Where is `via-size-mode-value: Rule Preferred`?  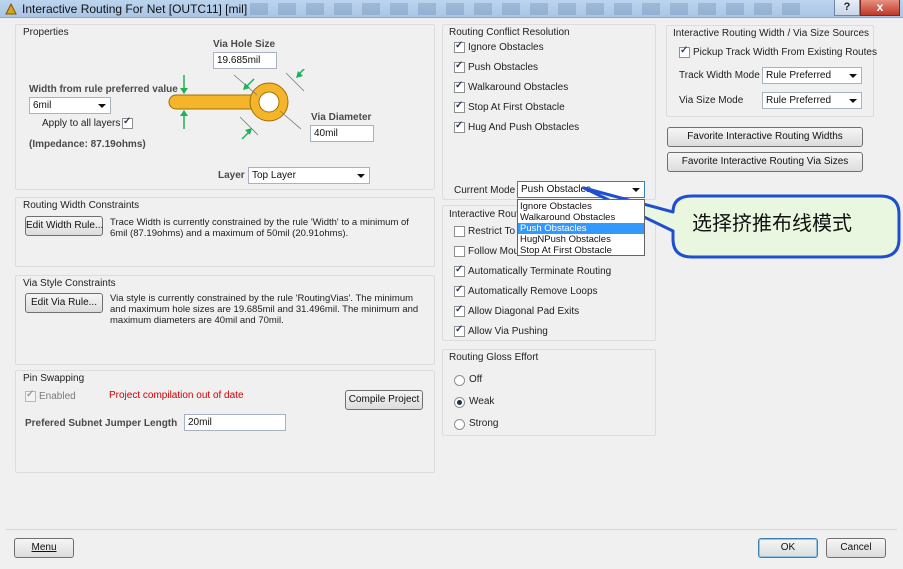 via-size-mode-value: Rule Preferred is located at coordinates (799, 100).